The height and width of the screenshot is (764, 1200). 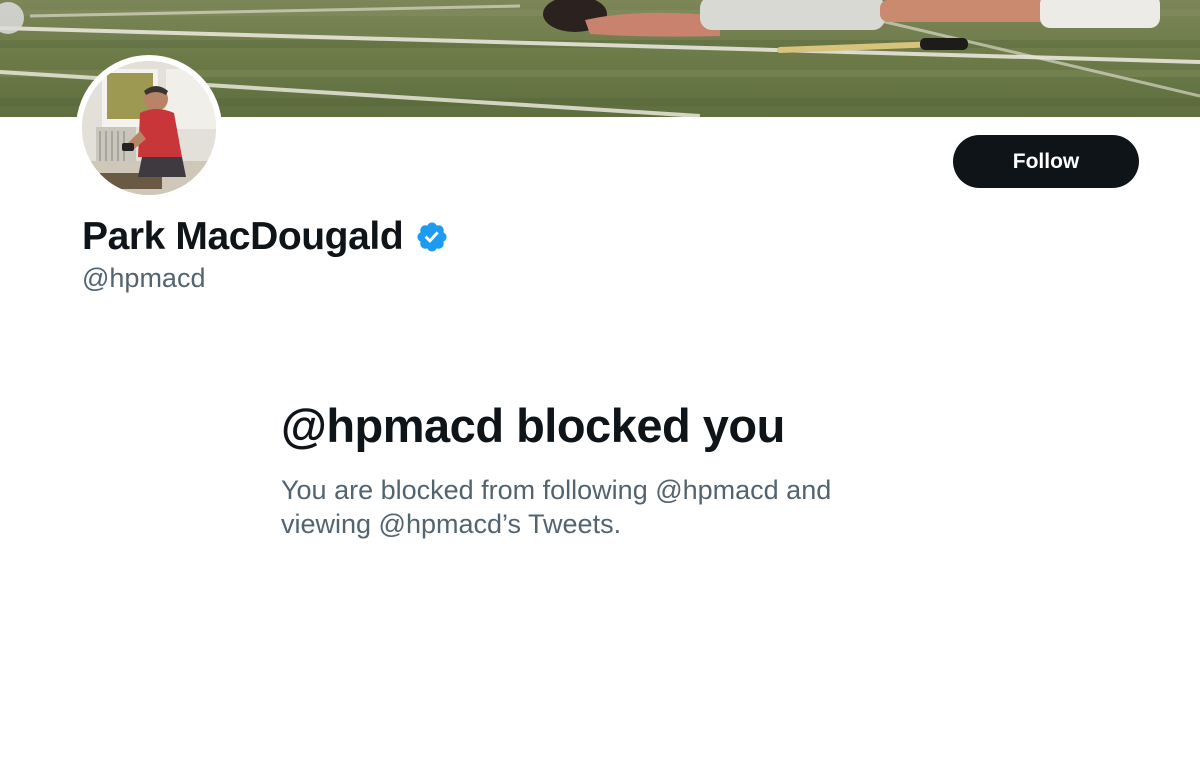 What do you see at coordinates (1046, 161) in the screenshot?
I see `follow-button: Follow` at bounding box center [1046, 161].